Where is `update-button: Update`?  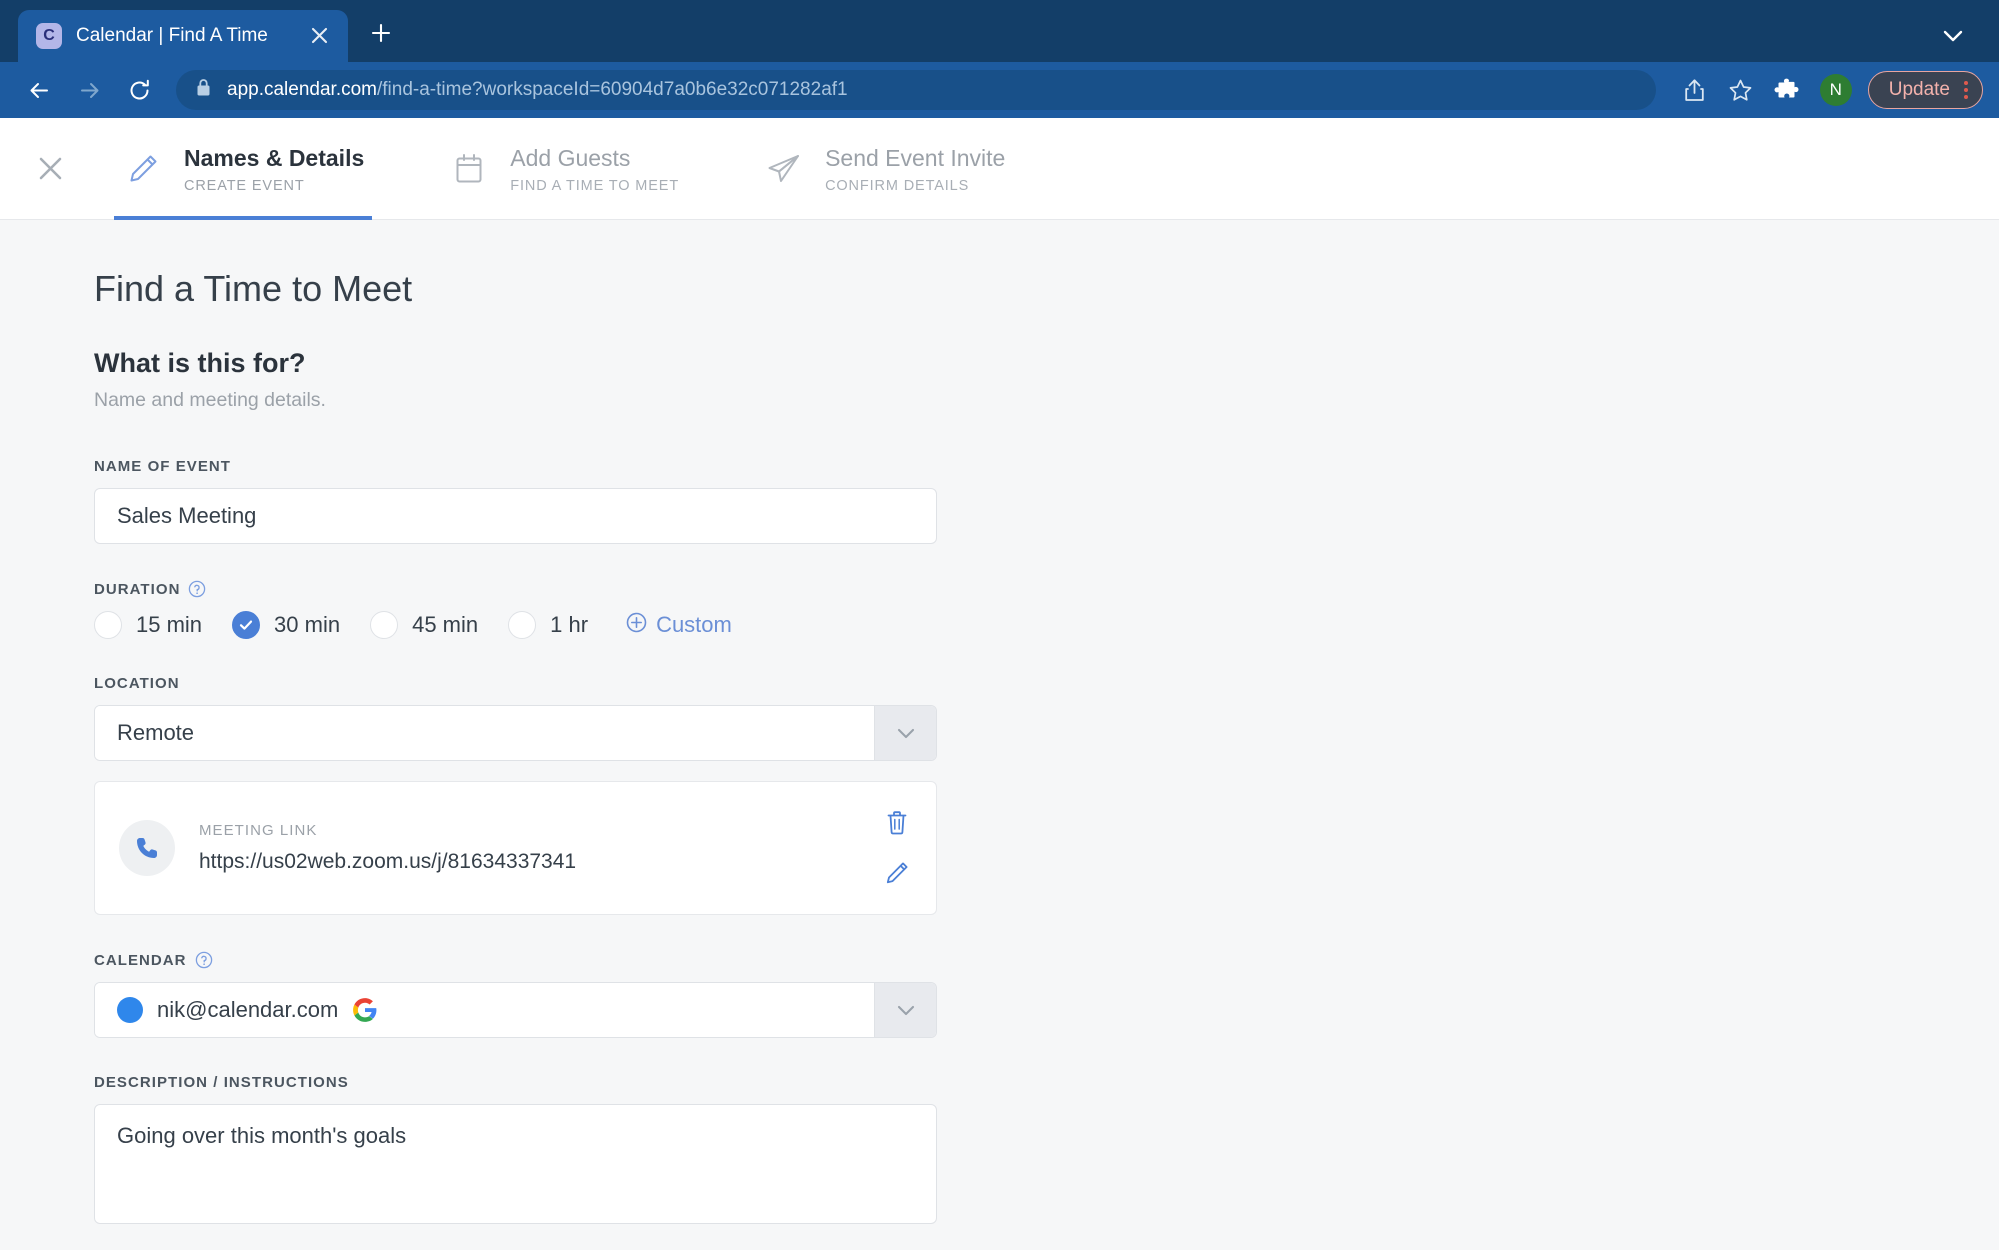 update-button: Update is located at coordinates (1925, 90).